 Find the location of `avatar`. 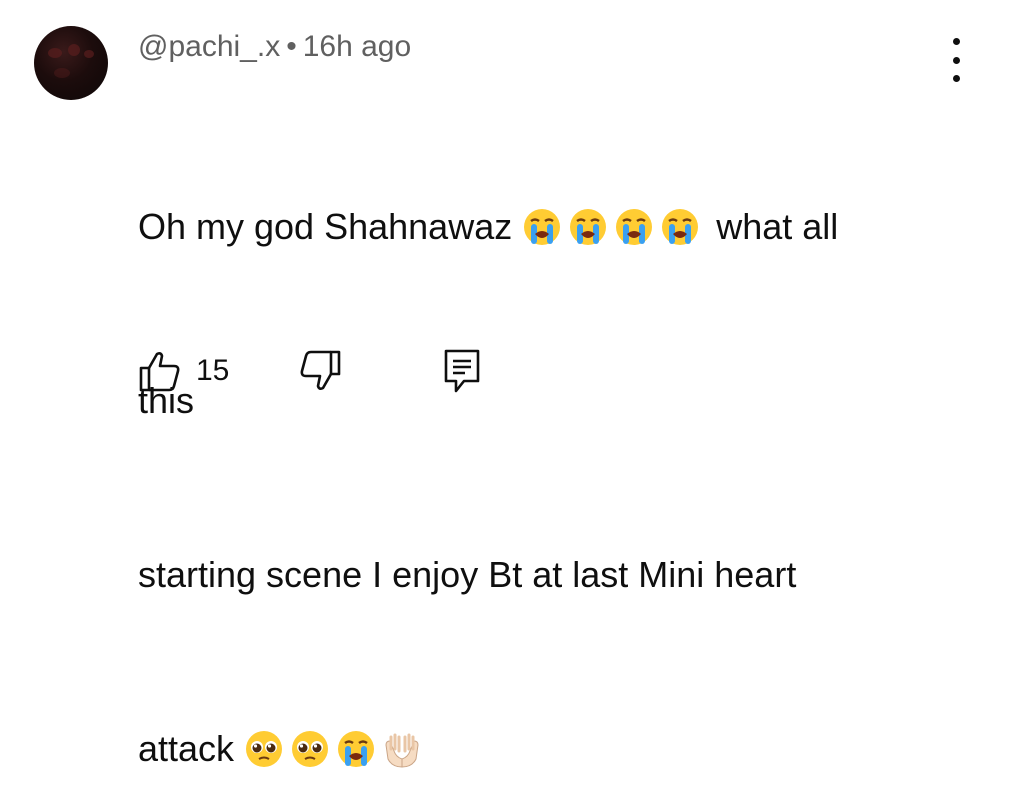

avatar is located at coordinates (71, 63).